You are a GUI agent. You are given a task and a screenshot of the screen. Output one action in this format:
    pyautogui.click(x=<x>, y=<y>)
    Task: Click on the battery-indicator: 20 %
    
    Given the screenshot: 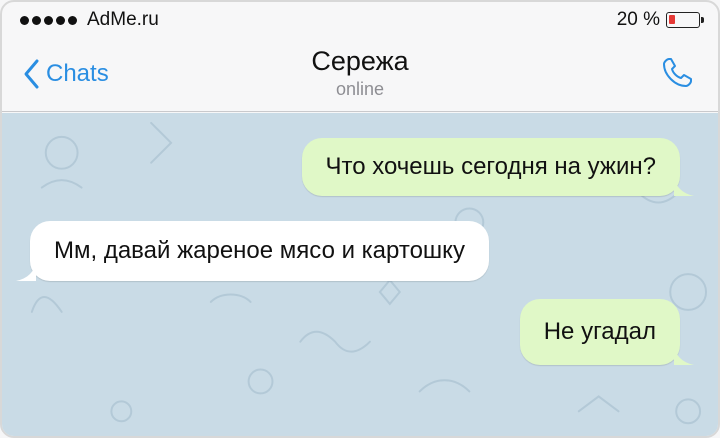 What is the action you would take?
    pyautogui.click(x=660, y=20)
    